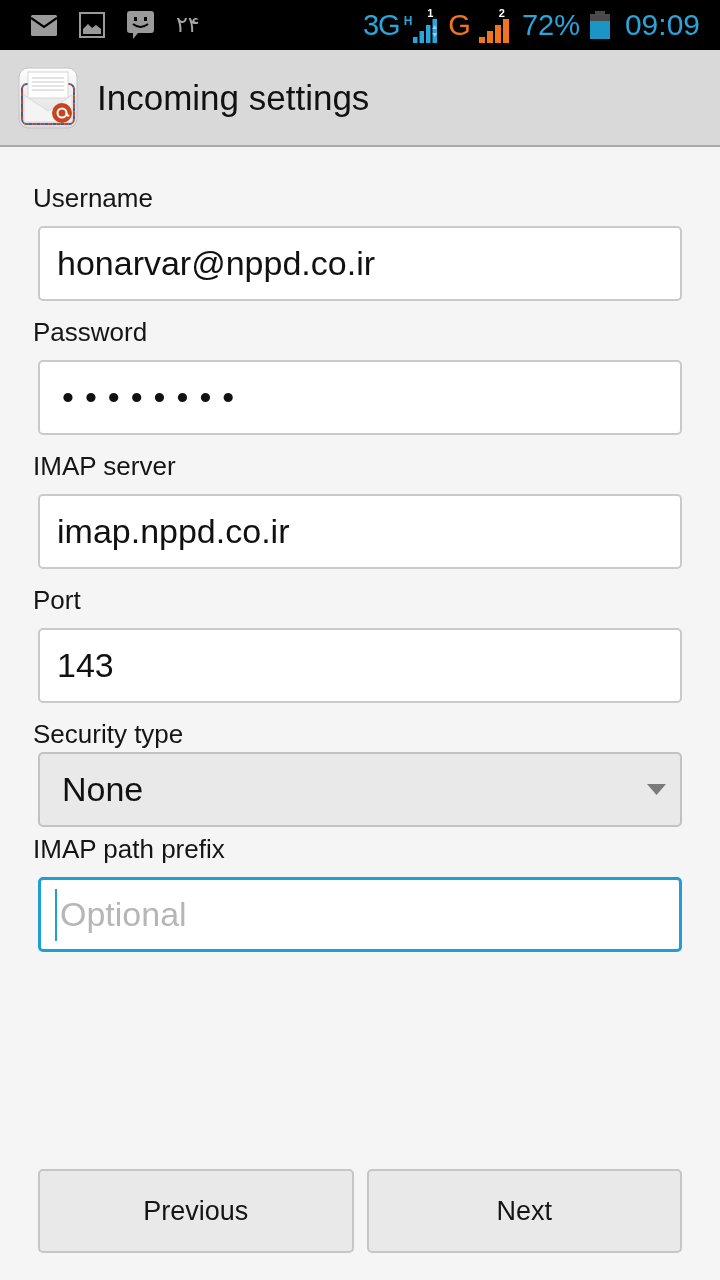 The width and height of the screenshot is (720, 1280). Describe the element at coordinates (56, 914) in the screenshot. I see `text-cursor-icon` at that location.